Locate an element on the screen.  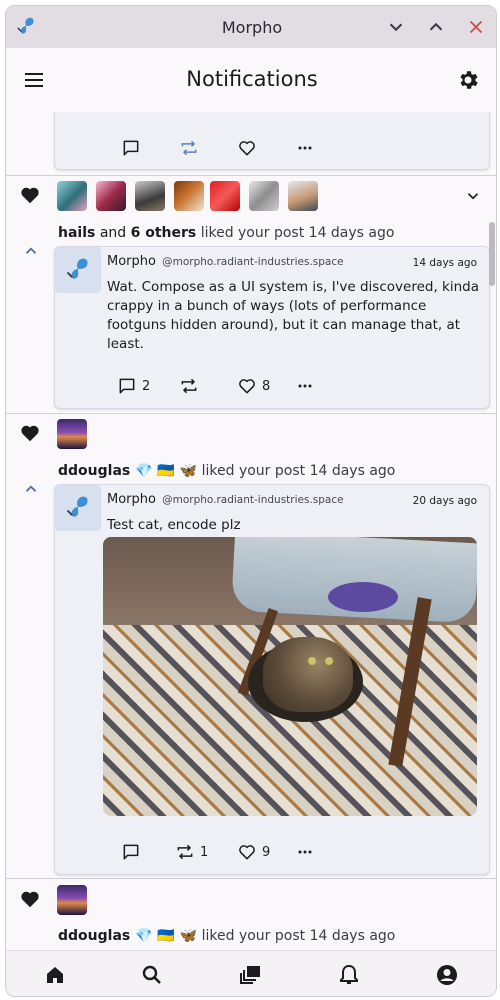
like-button: 9 is located at coordinates (253, 852).